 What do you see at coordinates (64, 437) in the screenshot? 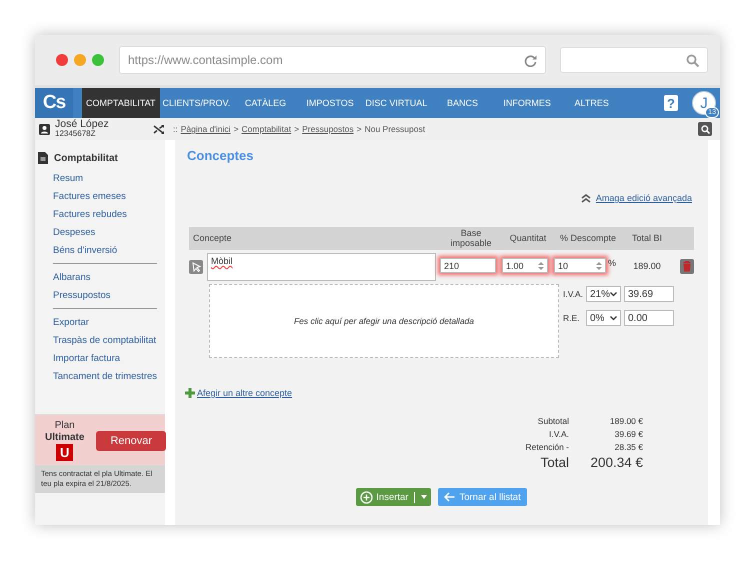
I see `plan-name: Ultimate` at bounding box center [64, 437].